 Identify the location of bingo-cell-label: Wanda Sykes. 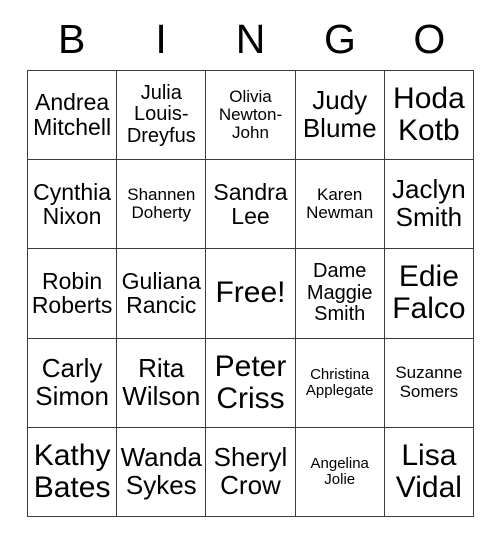
(161, 471).